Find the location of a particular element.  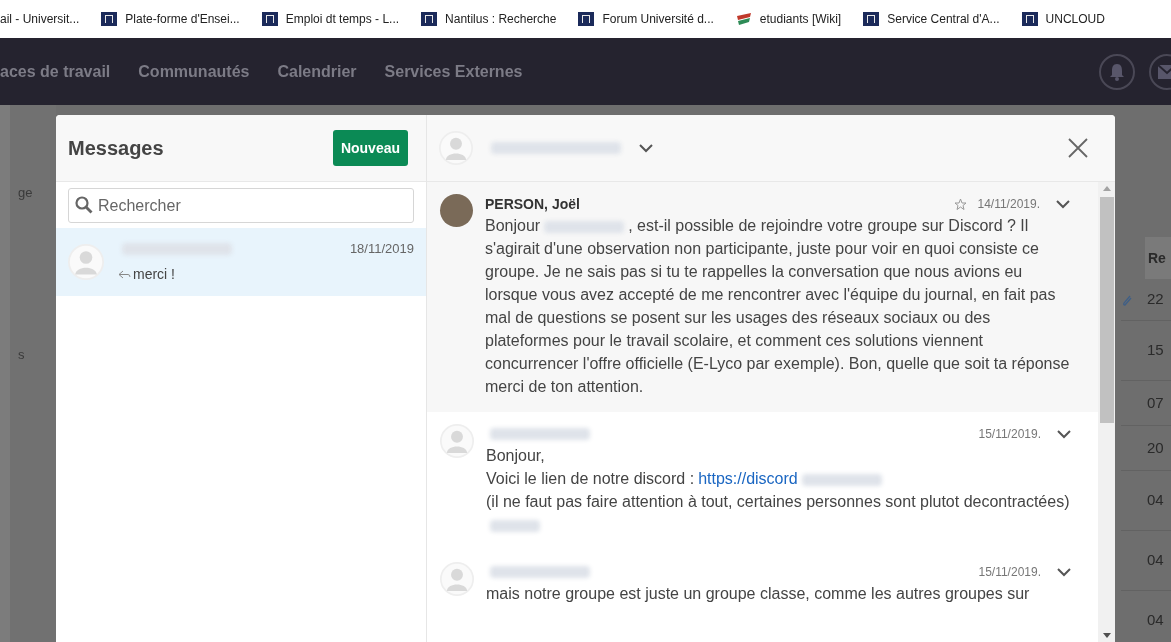

blurred-text is located at coordinates (515, 525).